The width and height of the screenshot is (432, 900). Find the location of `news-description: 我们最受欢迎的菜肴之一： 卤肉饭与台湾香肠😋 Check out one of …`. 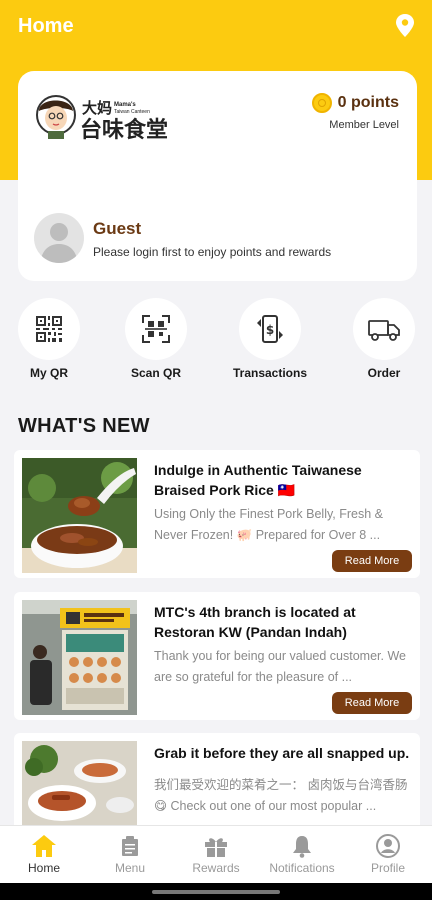

news-description: 我们最受欢迎的菜肴之一： 卤肉饭与台湾香肠😋 Check out one of … is located at coordinates (281, 795).